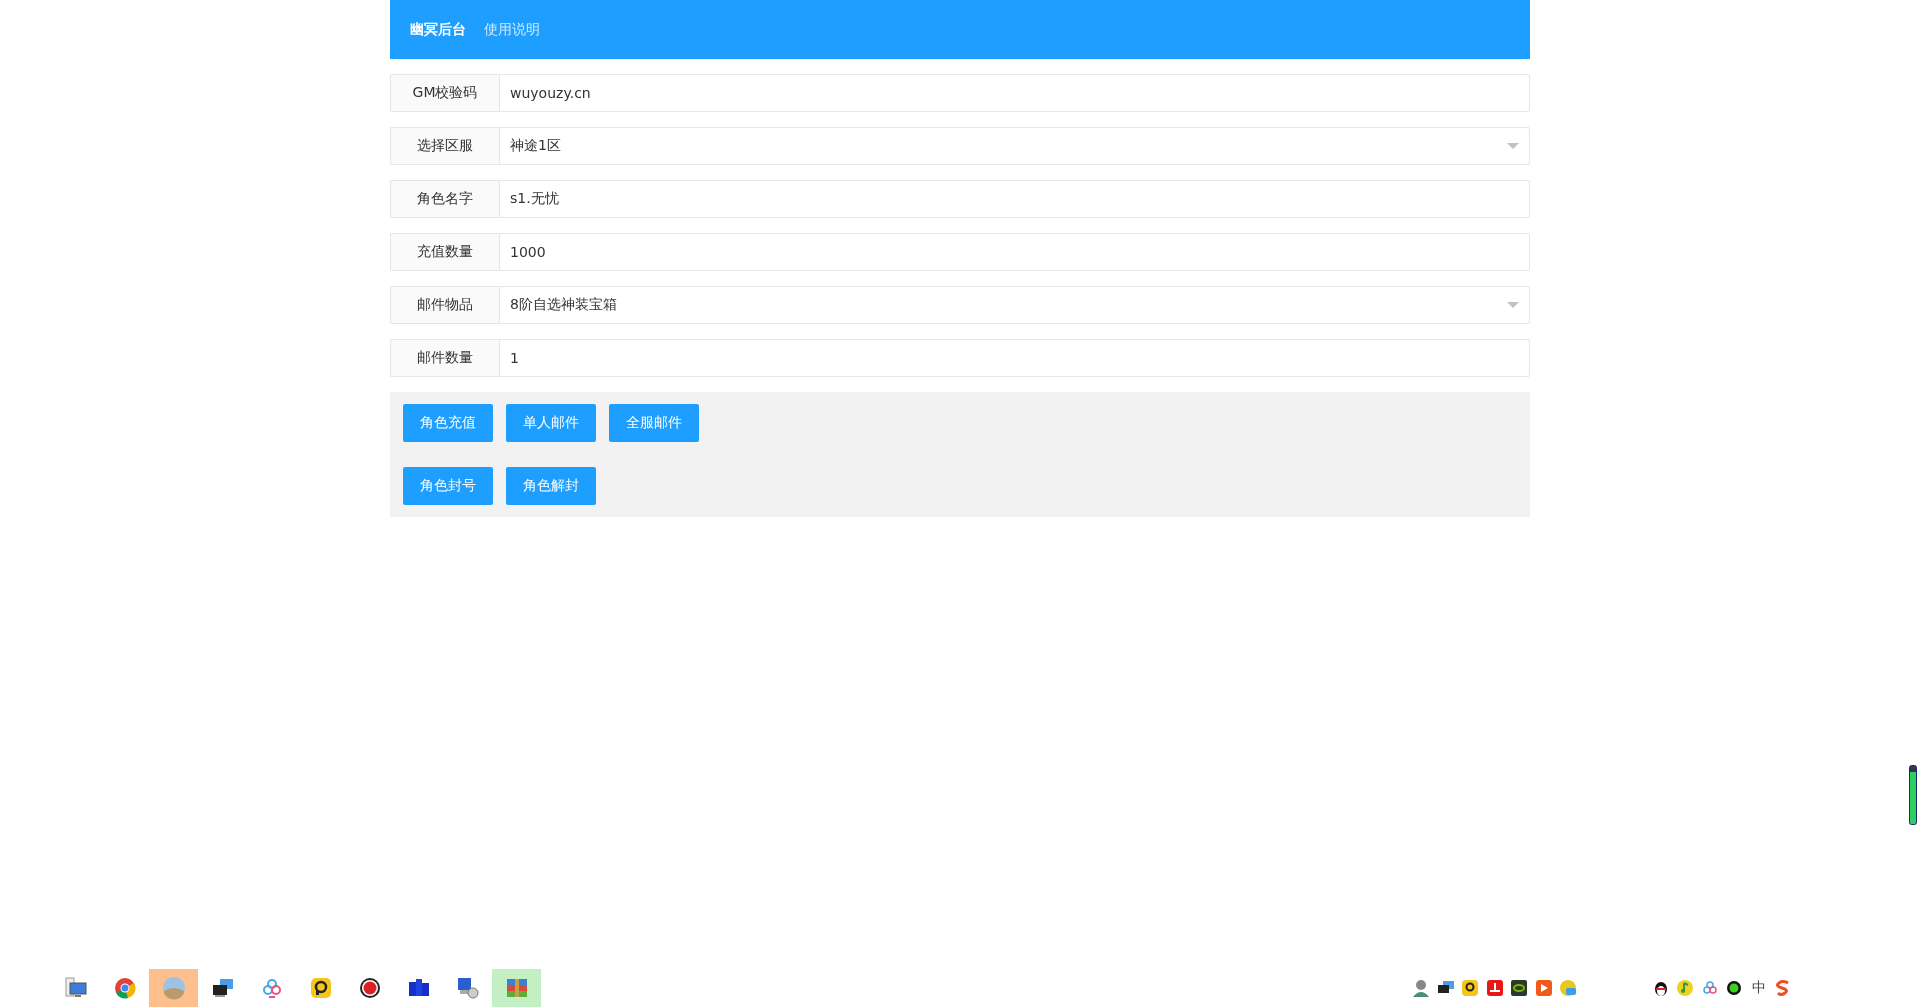  What do you see at coordinates (1568, 988) in the screenshot?
I see `gamepad-icon` at bounding box center [1568, 988].